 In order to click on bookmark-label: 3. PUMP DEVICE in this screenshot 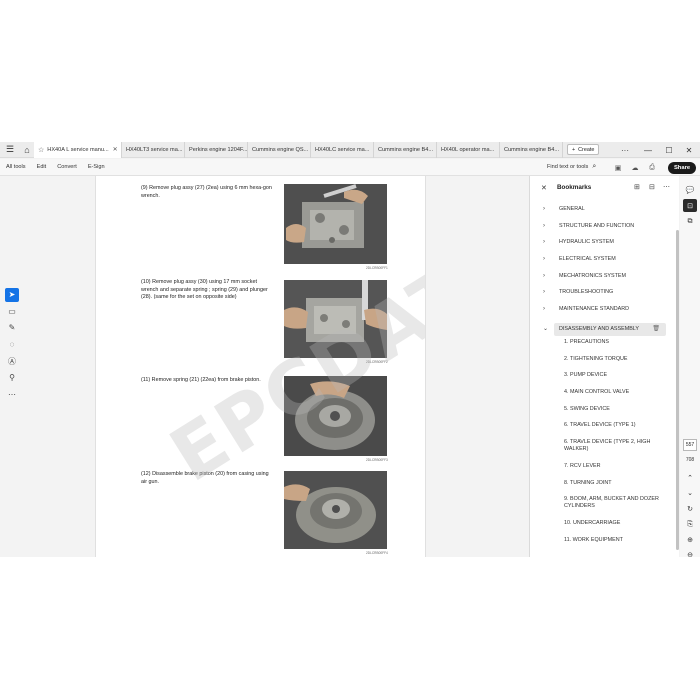, I will do `click(586, 375)`.